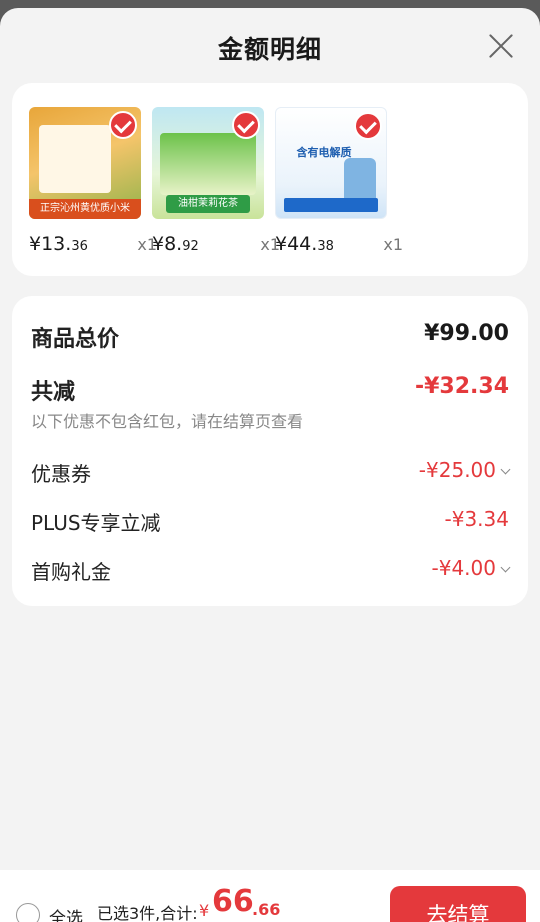 The height and width of the screenshot is (922, 540). I want to click on close-icon, so click(501, 45).